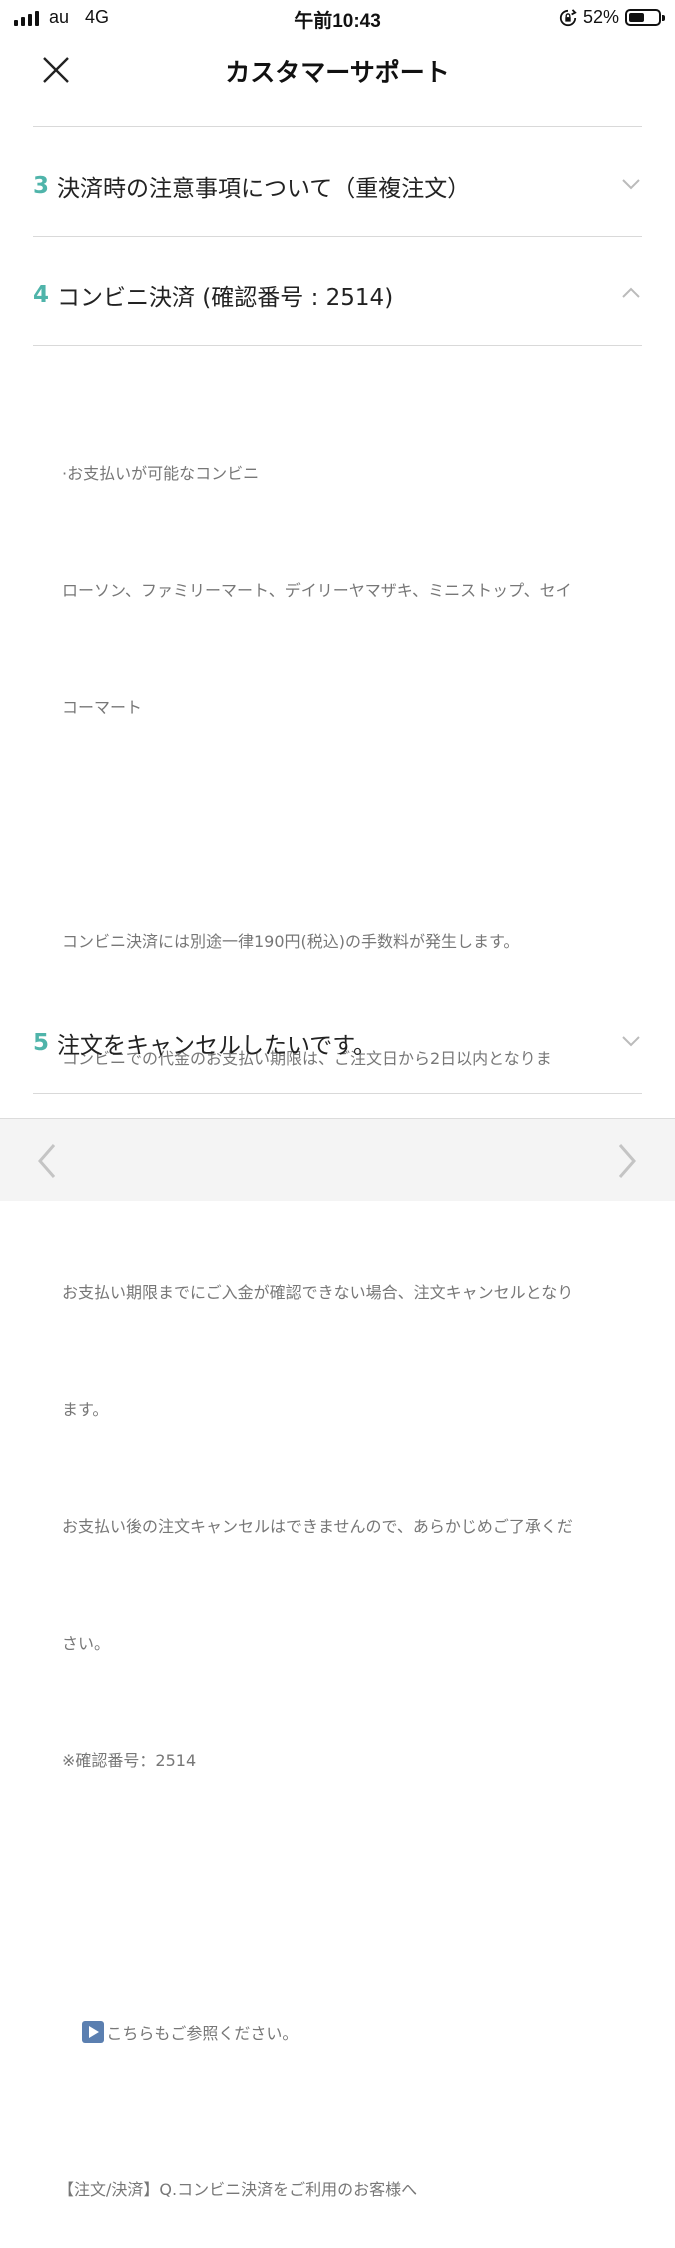 The image size is (675, 2248). What do you see at coordinates (636, 17) in the screenshot?
I see `battery-fill` at bounding box center [636, 17].